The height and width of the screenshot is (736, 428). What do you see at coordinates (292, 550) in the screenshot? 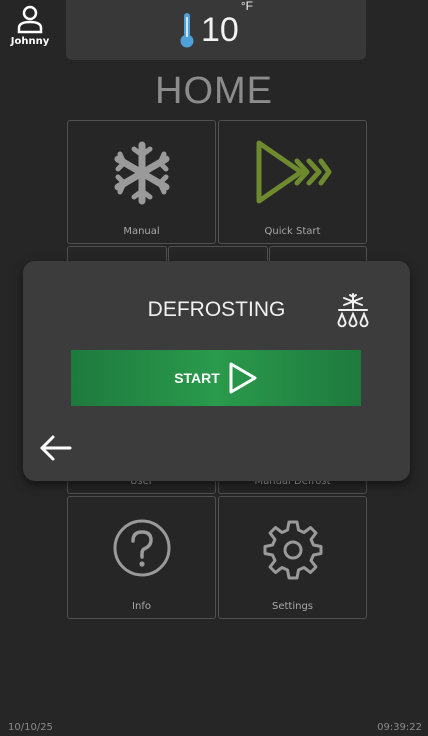
I see `gear-icon` at bounding box center [292, 550].